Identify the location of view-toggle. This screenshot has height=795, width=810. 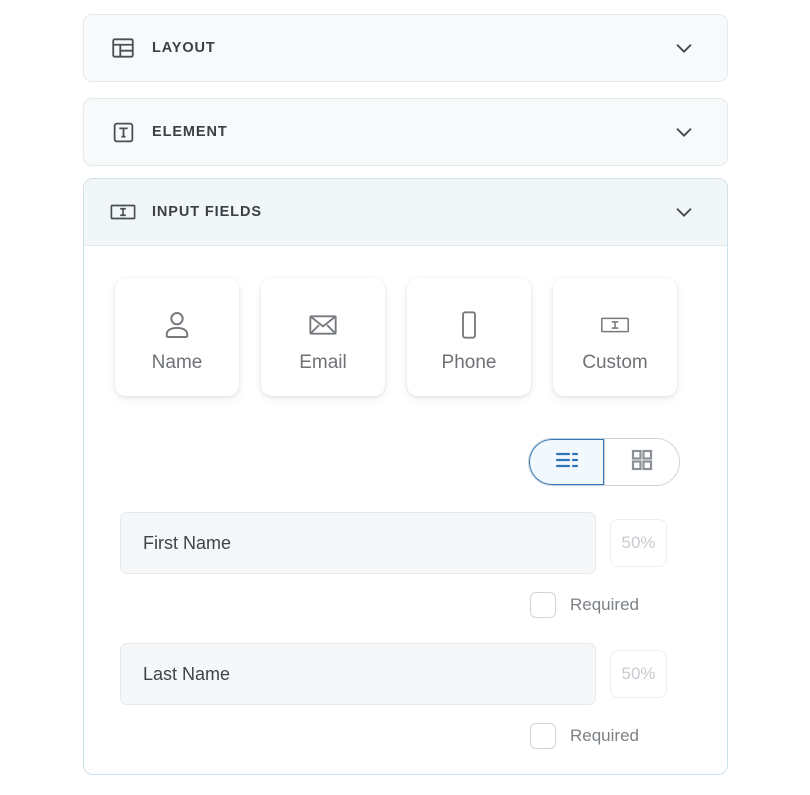
(604, 462).